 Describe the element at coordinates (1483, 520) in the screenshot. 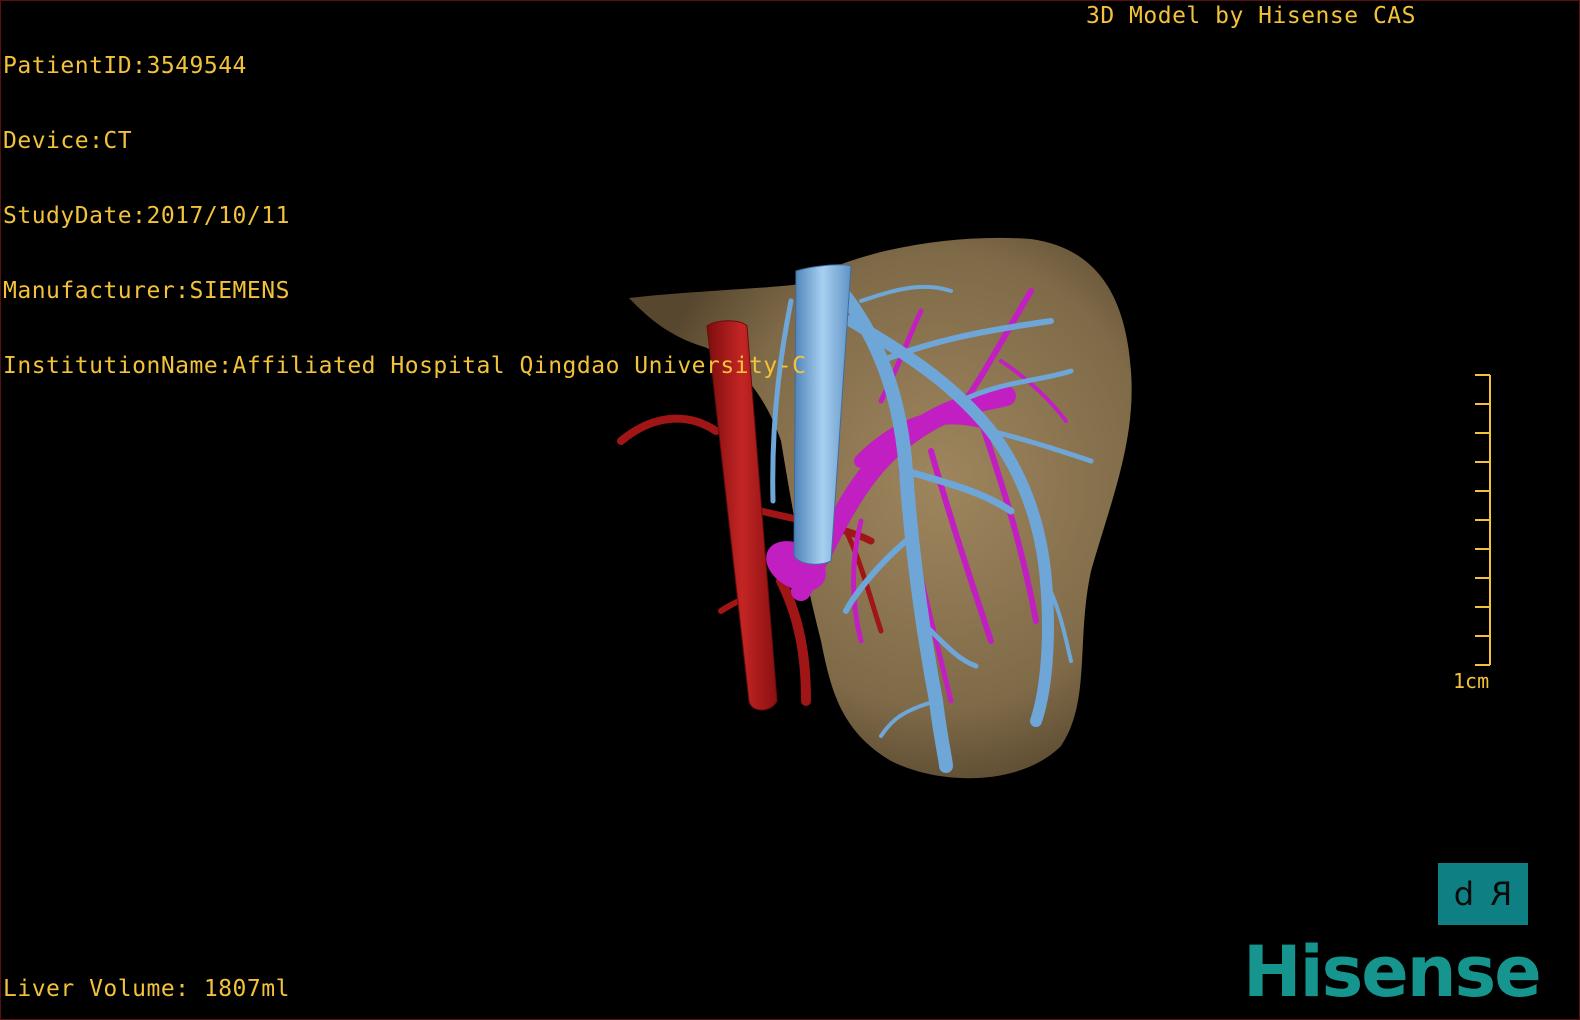

I see `scale-bar` at that location.